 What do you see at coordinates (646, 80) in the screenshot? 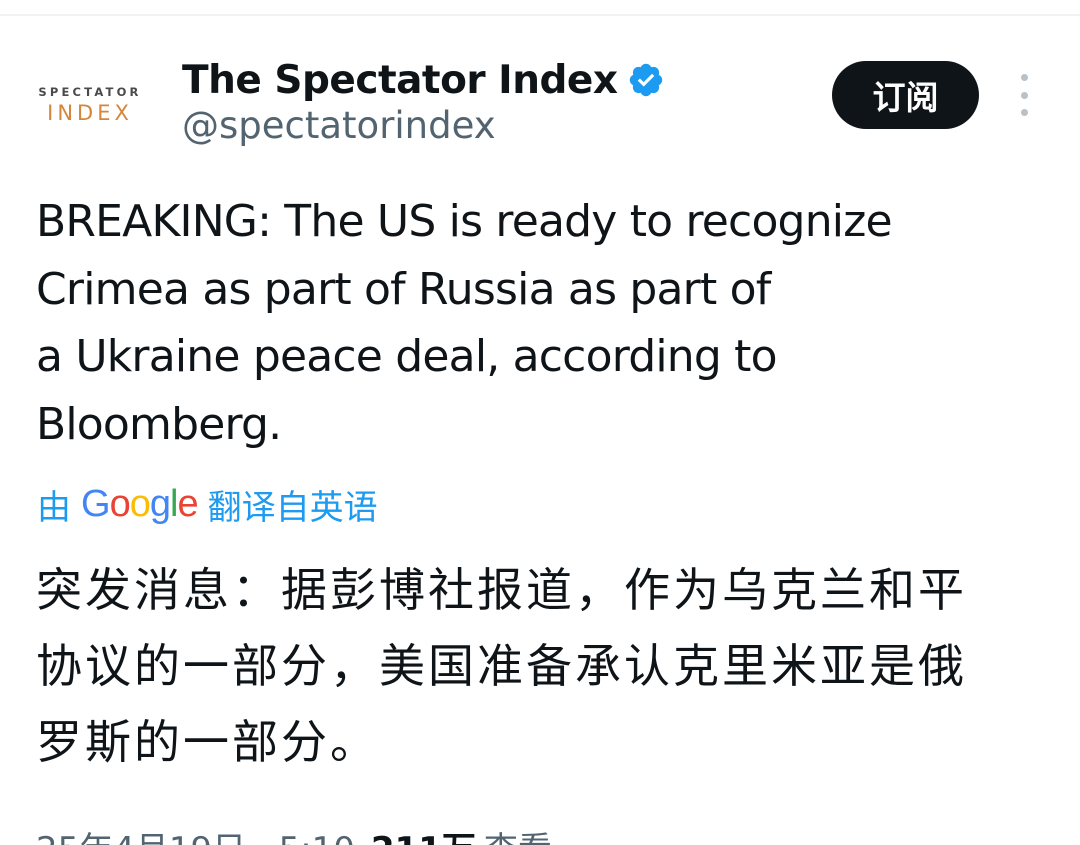
I see `verified-badge-icon` at bounding box center [646, 80].